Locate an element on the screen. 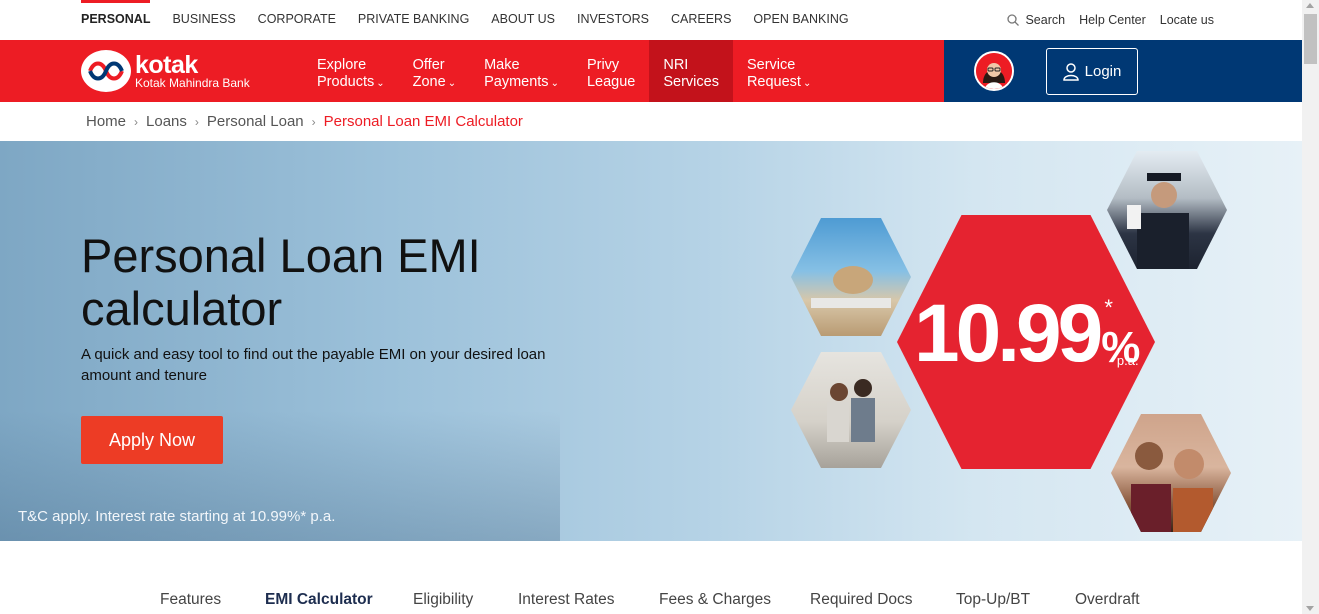  menu-privy-league: Privy League is located at coordinates (611, 71).